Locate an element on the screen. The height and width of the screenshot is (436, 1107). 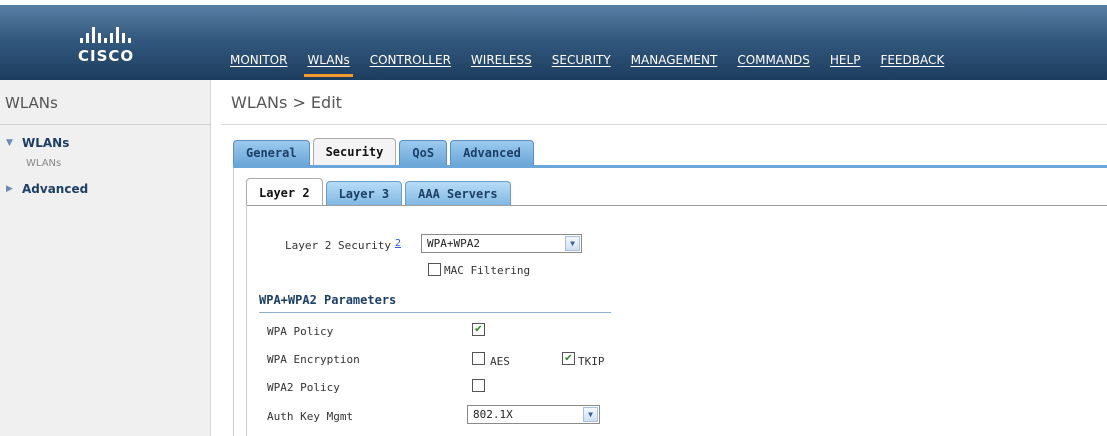
sidebar-item-label: WLANs is located at coordinates (46, 143).